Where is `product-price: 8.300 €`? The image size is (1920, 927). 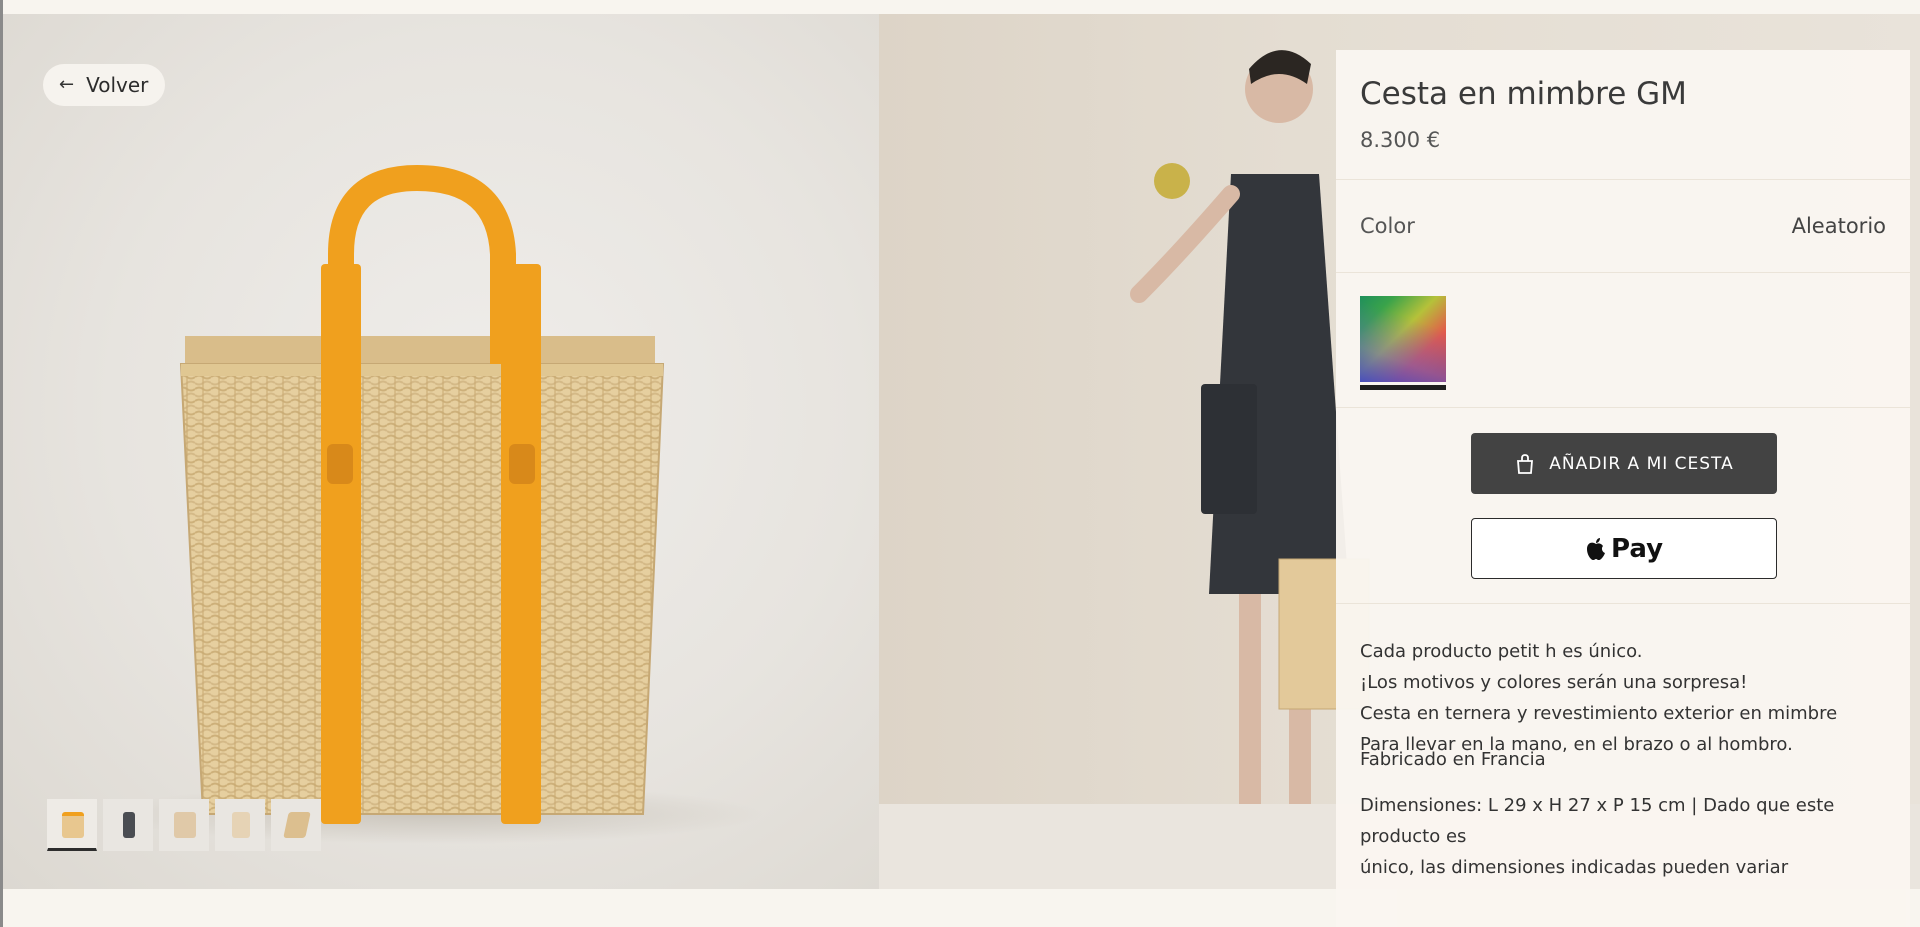 product-price: 8.300 € is located at coordinates (1400, 140).